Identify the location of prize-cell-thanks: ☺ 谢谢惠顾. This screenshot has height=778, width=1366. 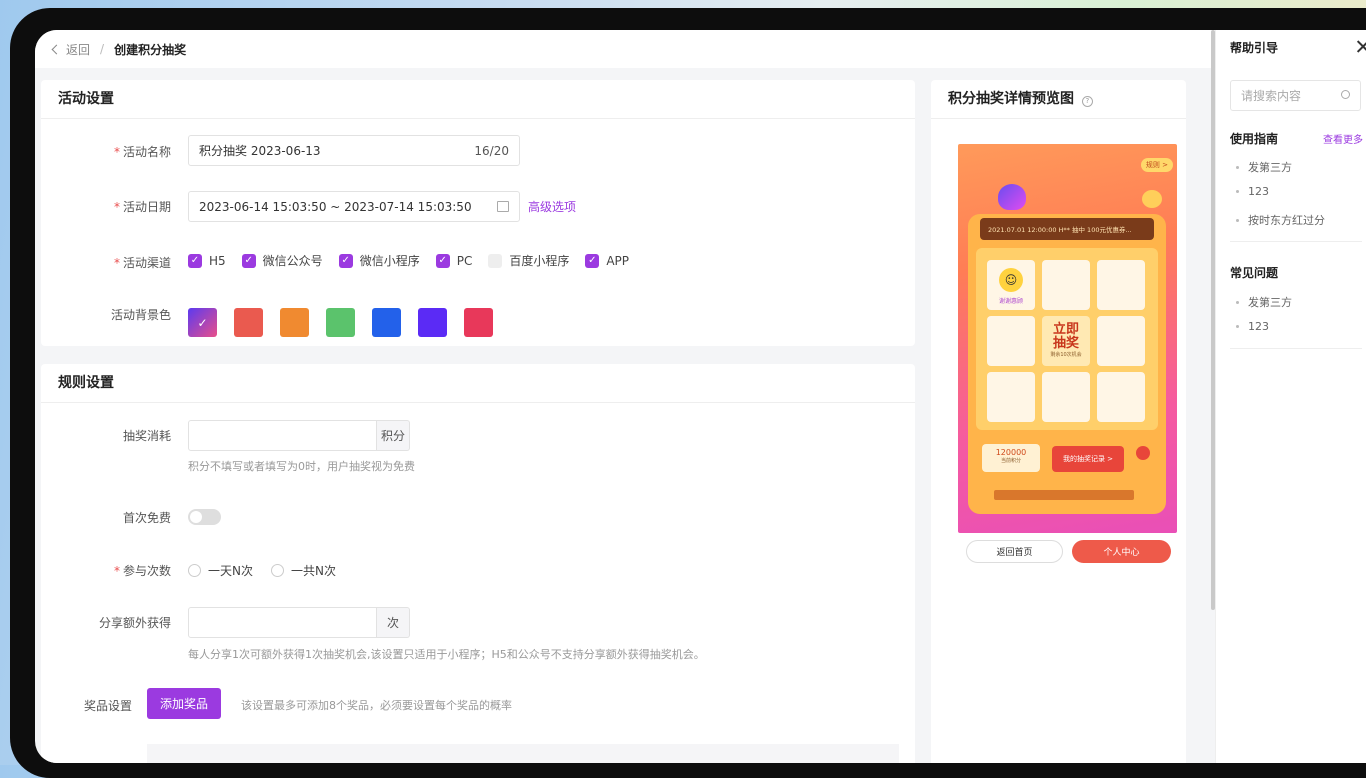
(1011, 285).